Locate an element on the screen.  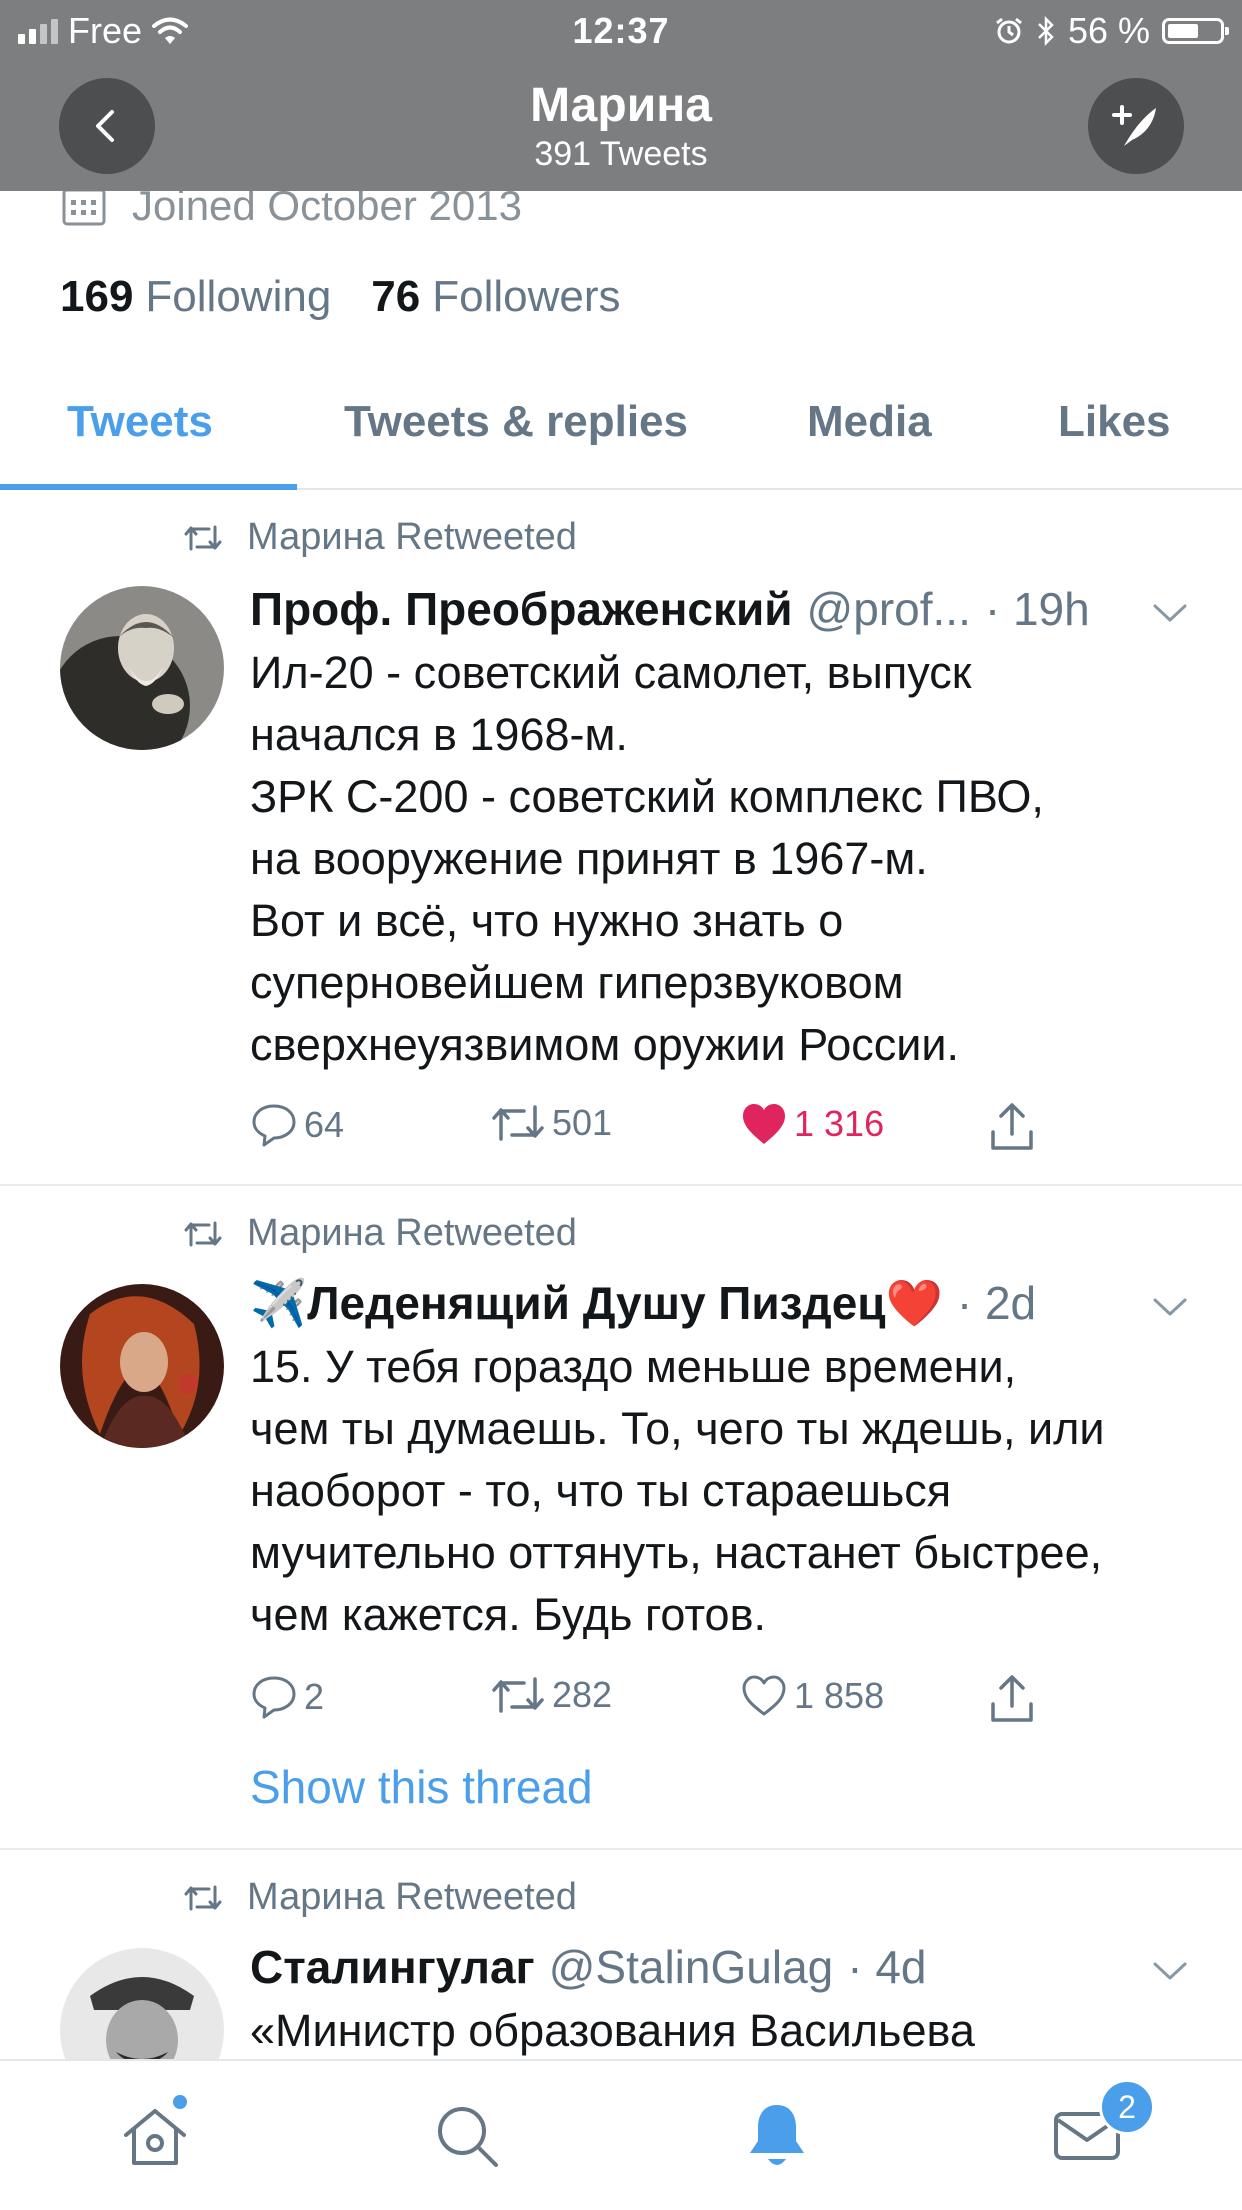
followers-link: 76 Followers is located at coordinates (495, 297).